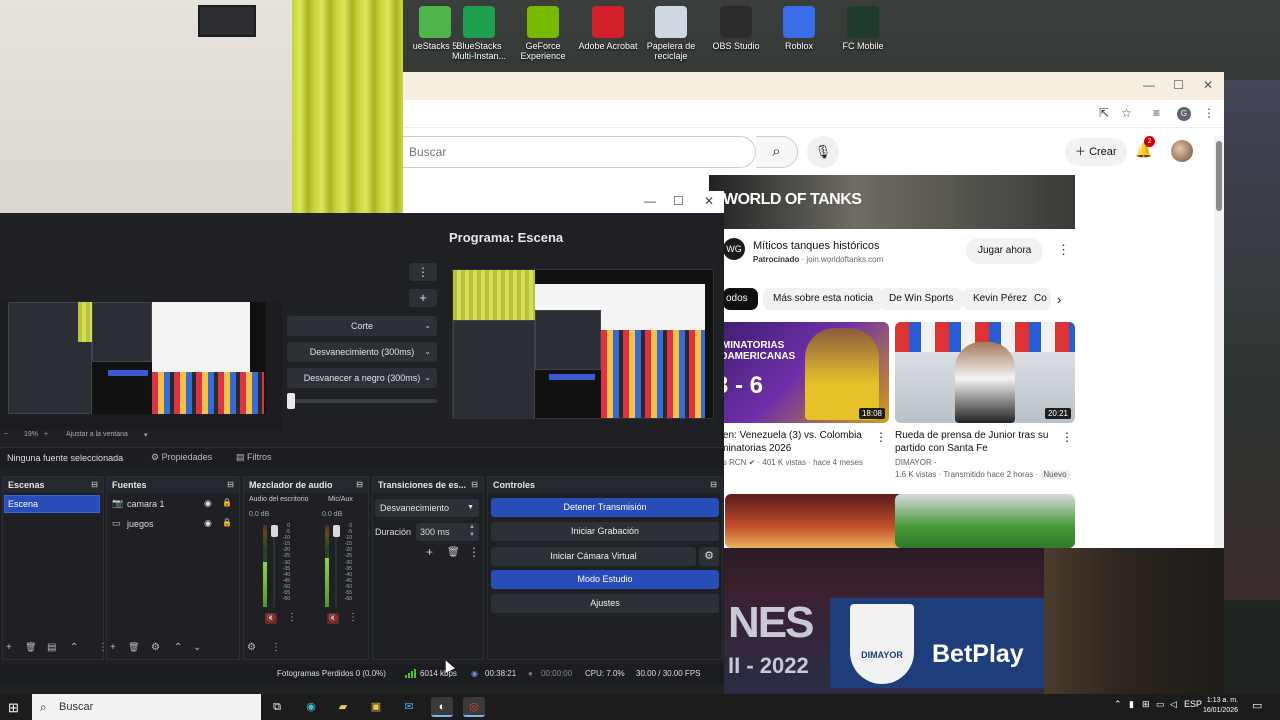 This screenshot has height=720, width=1280. What do you see at coordinates (777, 152) in the screenshot?
I see `search-icon: ⌕` at bounding box center [777, 152].